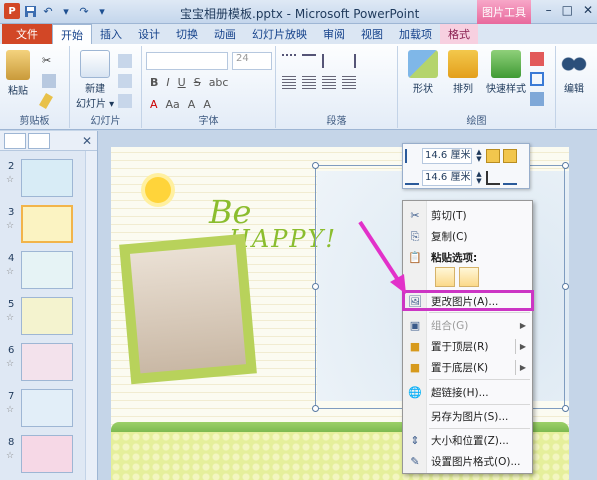 This screenshot has height=480, width=597. What do you see at coordinates (66, 11) in the screenshot?
I see `qat-dropdown-icon: ▾` at bounding box center [66, 11].